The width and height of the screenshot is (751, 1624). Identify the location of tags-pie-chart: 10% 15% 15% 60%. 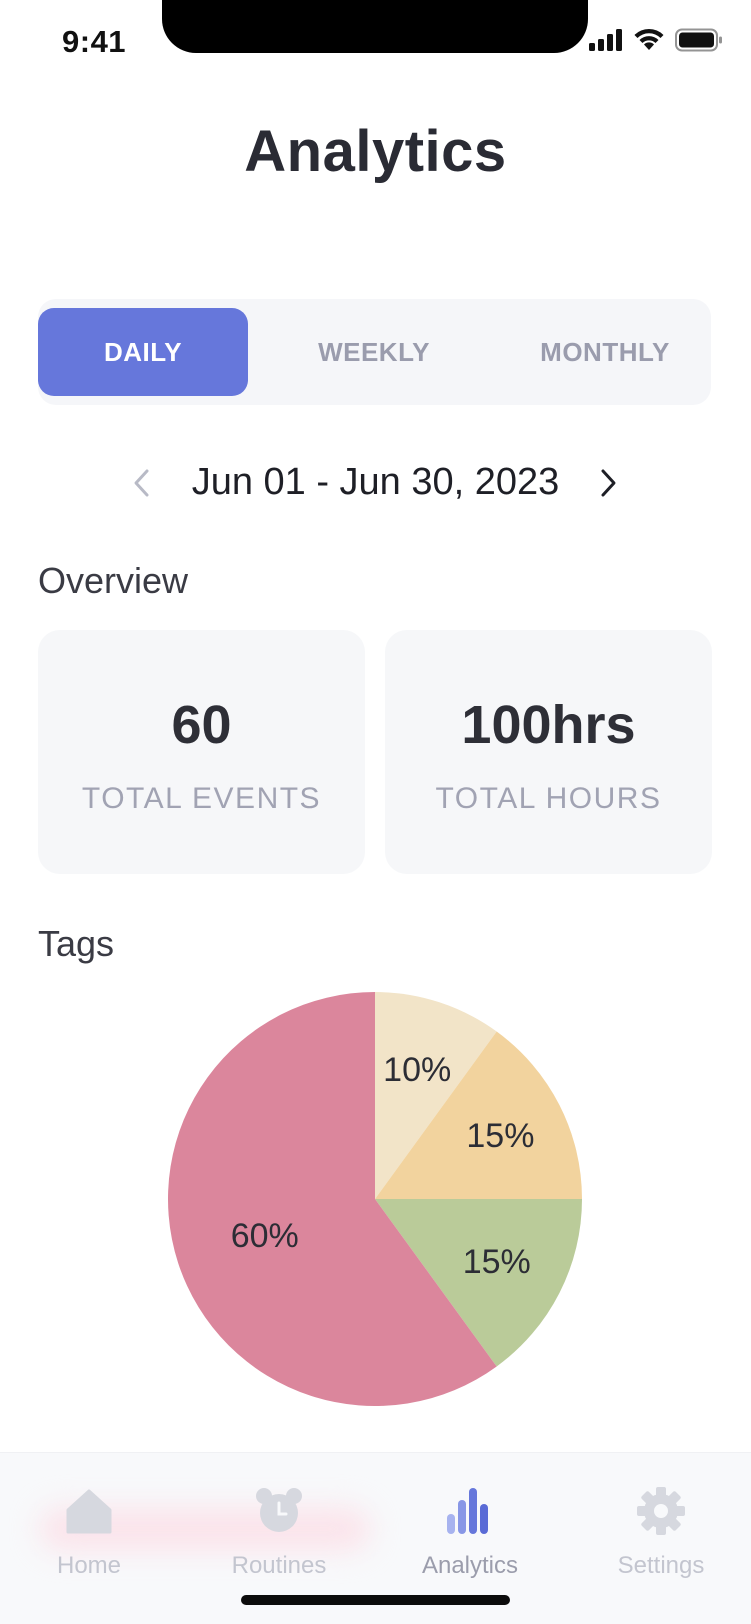
(374, 1199).